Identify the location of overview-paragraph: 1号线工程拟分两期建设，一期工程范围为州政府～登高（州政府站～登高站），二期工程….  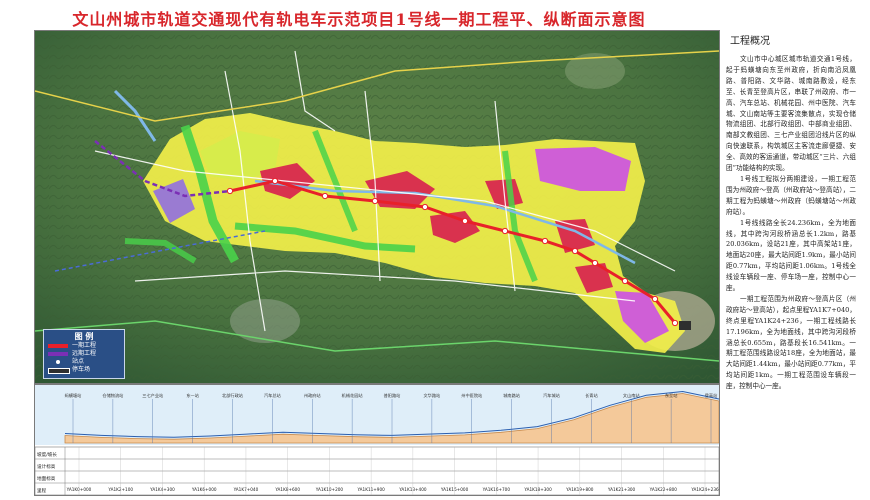
(791, 195).